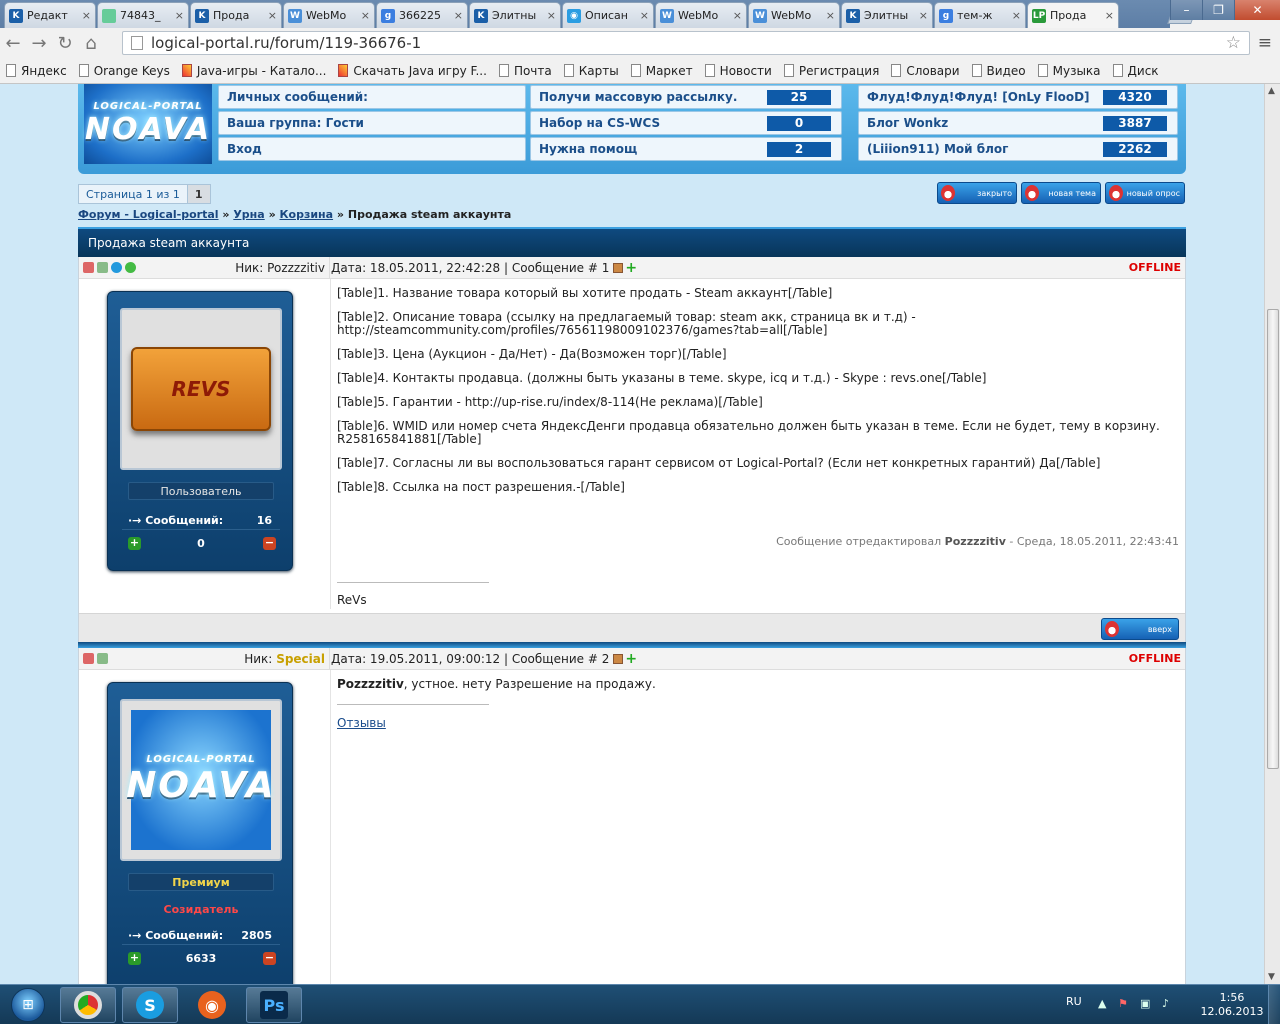  Describe the element at coordinates (124, 71) in the screenshot. I see `bookmark-item: Orange Keys` at that location.